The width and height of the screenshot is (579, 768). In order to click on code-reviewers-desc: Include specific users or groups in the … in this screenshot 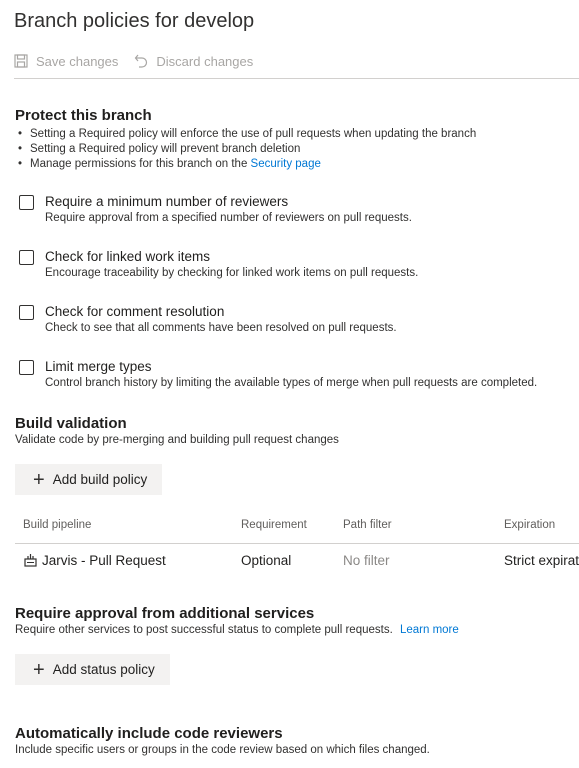, I will do `click(222, 750)`.